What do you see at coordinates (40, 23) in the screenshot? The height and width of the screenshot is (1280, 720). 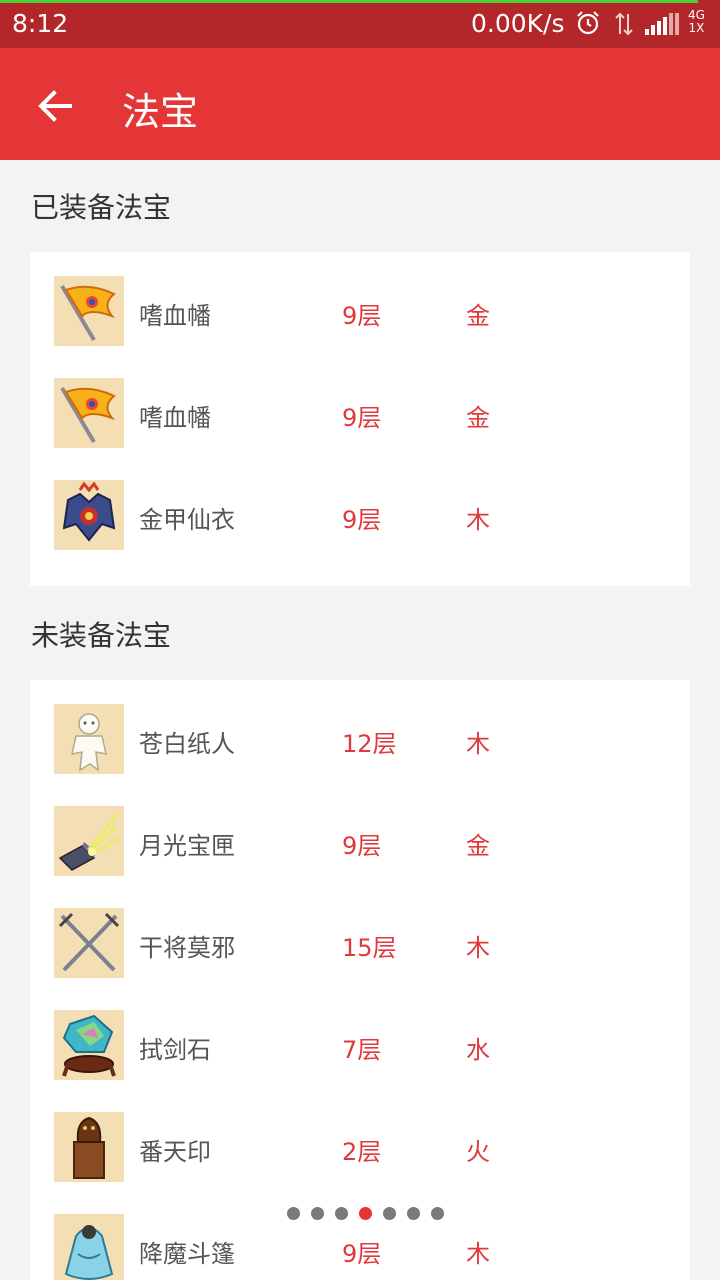 I see `status-time: 8:12` at bounding box center [40, 23].